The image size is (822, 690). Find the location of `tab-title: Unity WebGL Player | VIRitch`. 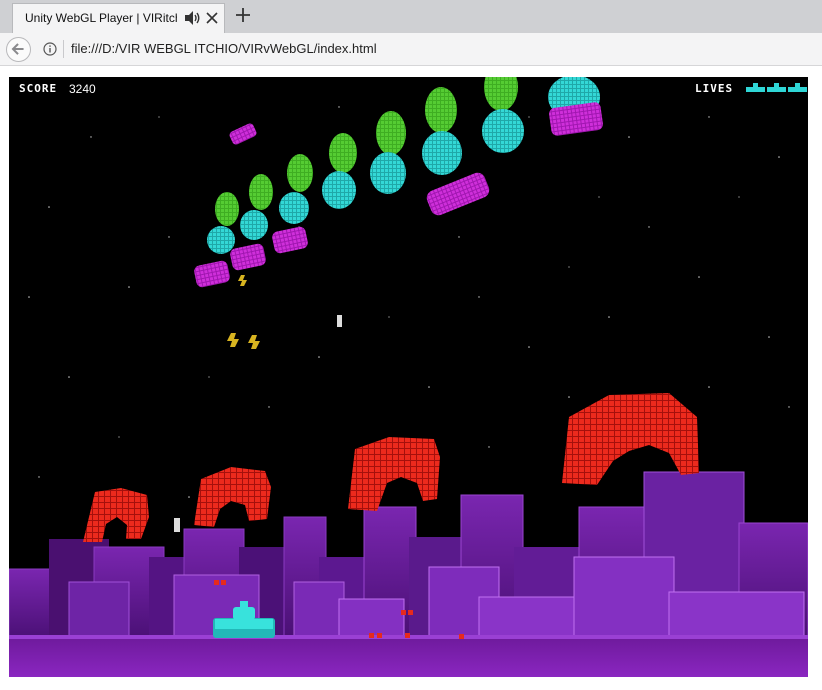

tab-title: Unity WebGL Player | VIRitch is located at coordinates (101, 18).